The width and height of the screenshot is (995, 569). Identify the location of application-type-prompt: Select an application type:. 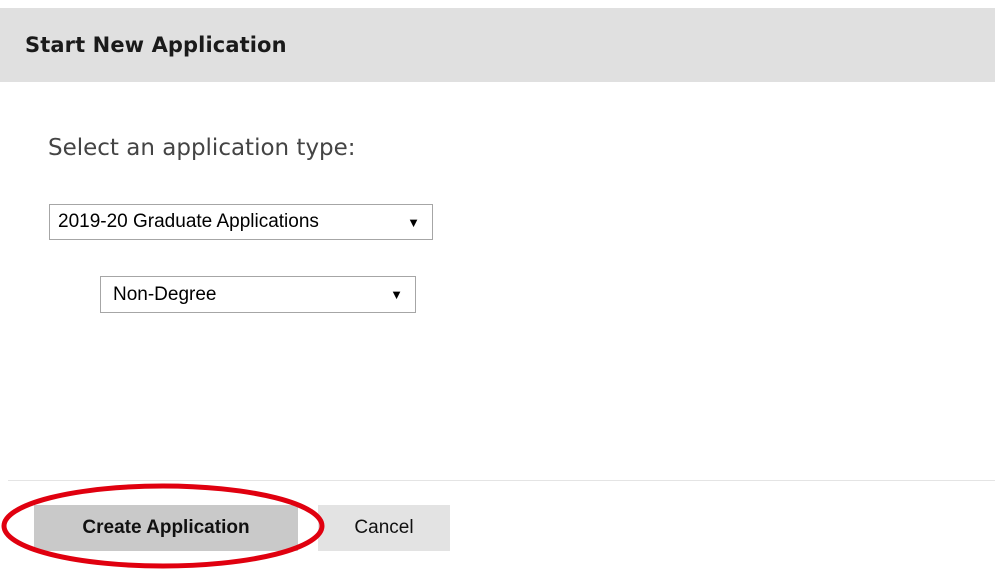
(202, 148).